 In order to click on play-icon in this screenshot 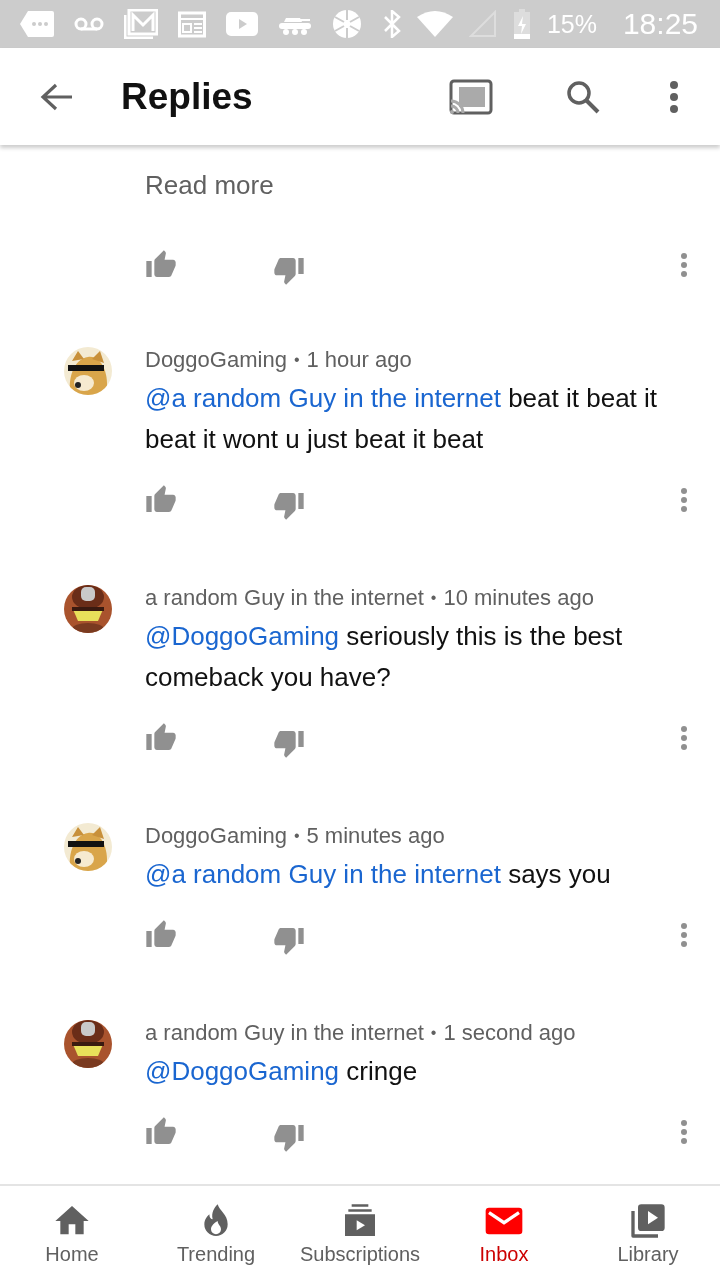, I will do `click(242, 24)`.